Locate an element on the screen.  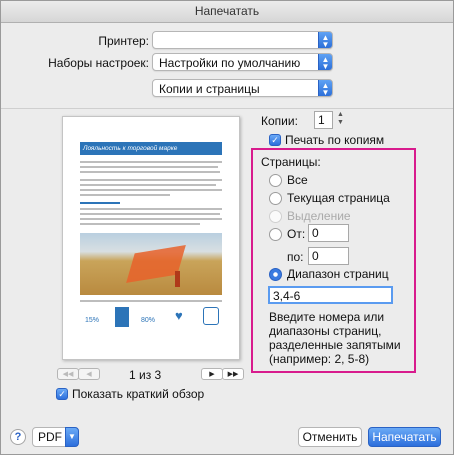
pages-from-radio is located at coordinates (275, 234).